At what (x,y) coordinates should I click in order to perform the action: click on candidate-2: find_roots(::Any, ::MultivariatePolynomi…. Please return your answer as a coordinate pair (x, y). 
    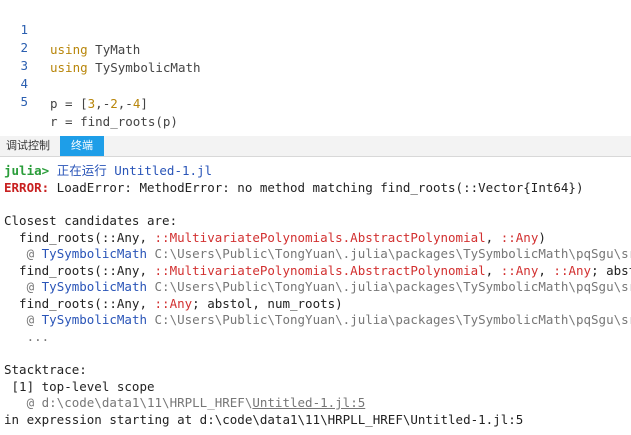
    Looking at the image, I should click on (317, 270).